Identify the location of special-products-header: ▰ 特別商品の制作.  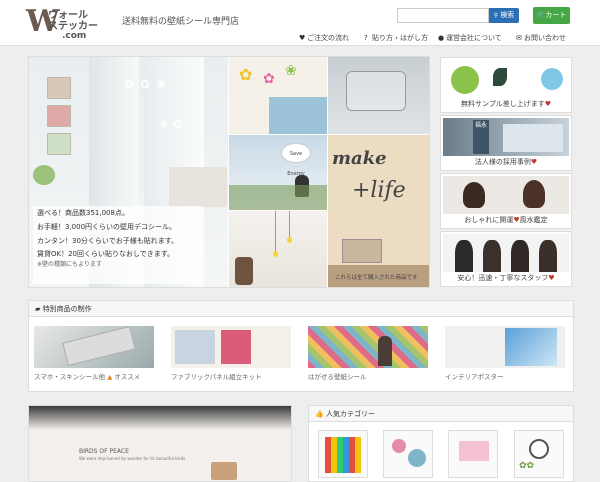
(301, 309).